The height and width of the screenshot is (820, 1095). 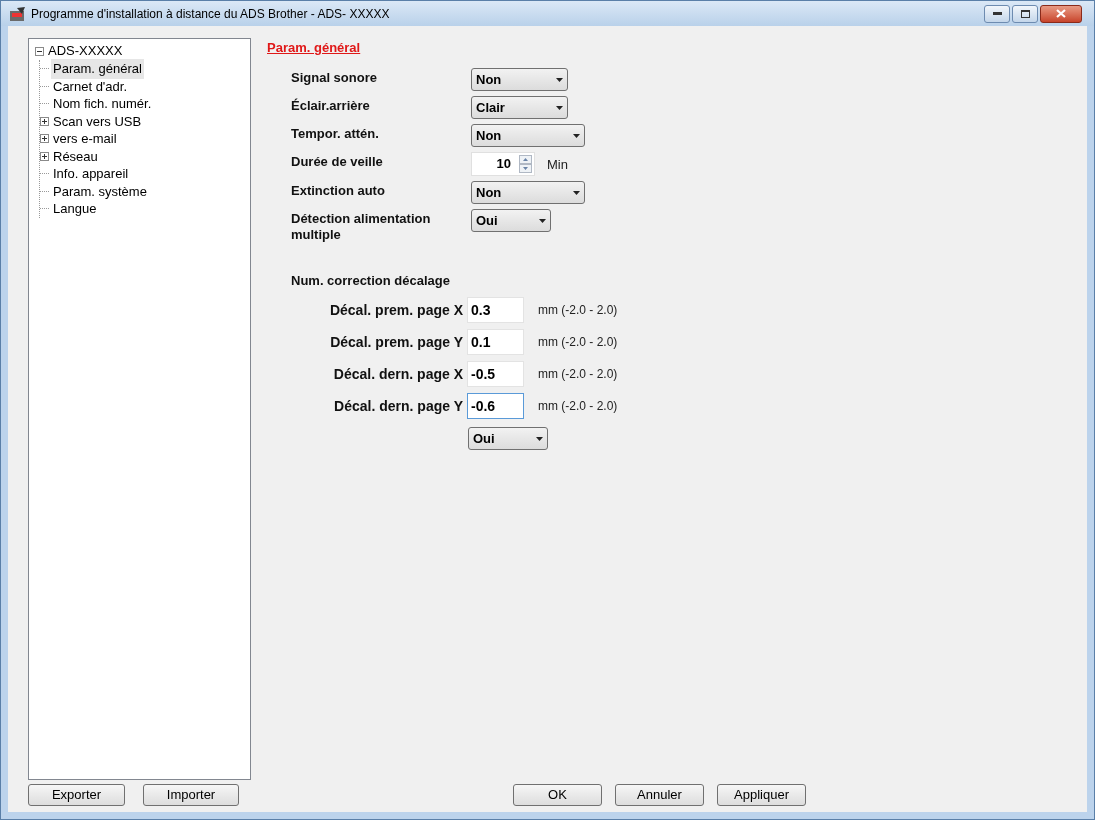 What do you see at coordinates (503, 164) in the screenshot?
I see `number-spinner: 10` at bounding box center [503, 164].